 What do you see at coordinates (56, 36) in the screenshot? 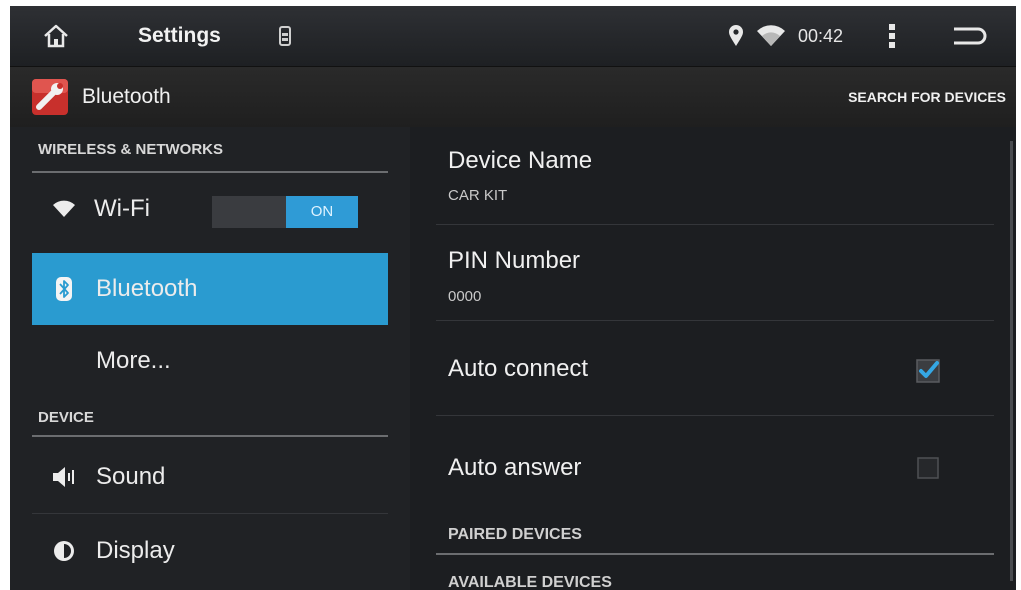
I see `home-icon` at bounding box center [56, 36].